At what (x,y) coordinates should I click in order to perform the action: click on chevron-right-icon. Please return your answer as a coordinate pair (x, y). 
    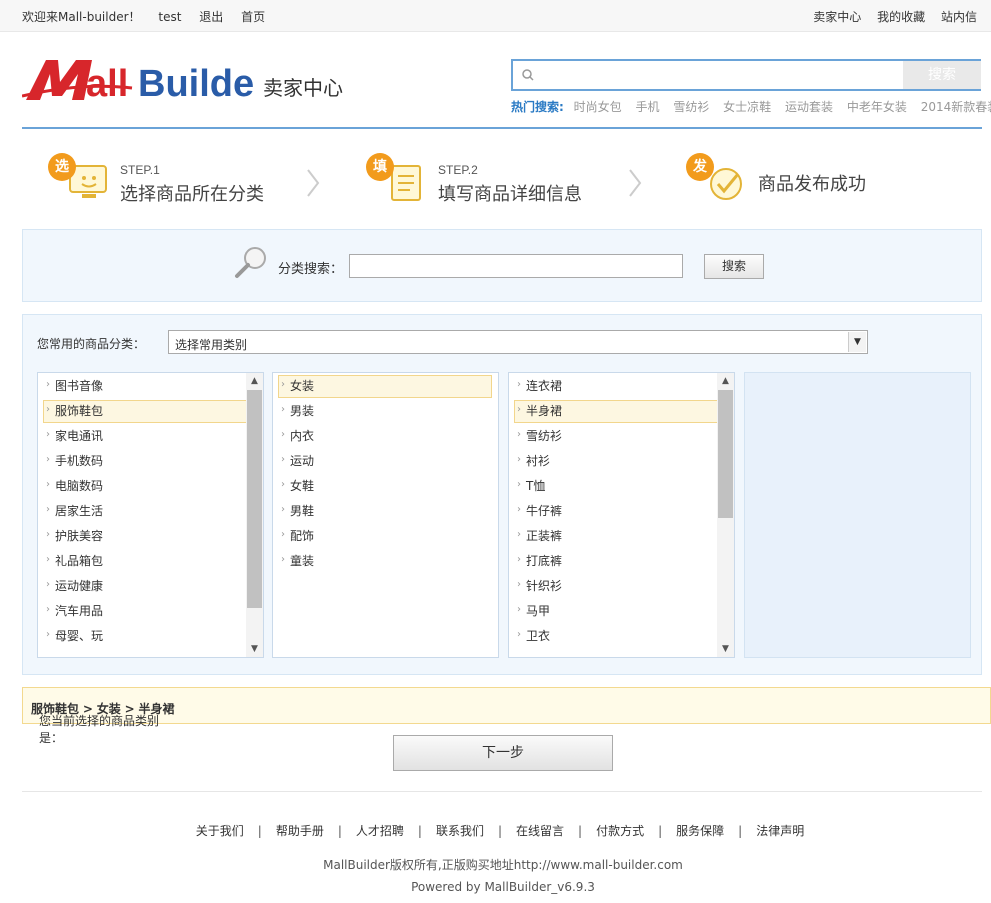
    Looking at the image, I should click on (313, 183).